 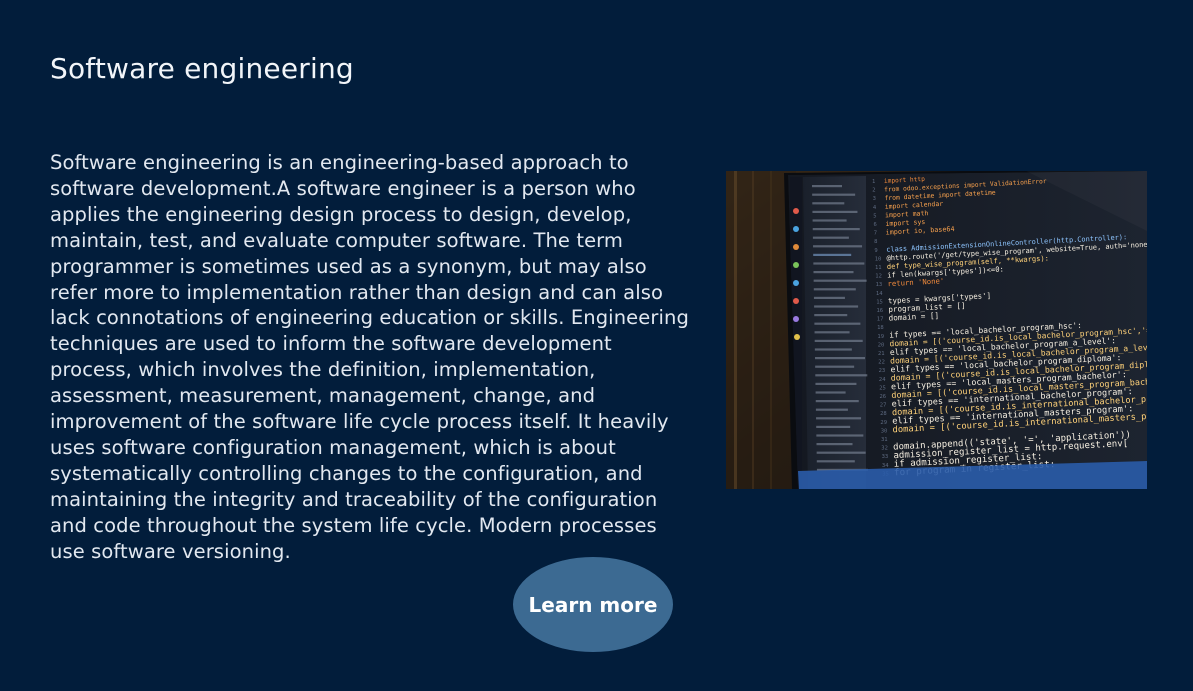 I want to click on file-explorer-panel, so click(x=835, y=332).